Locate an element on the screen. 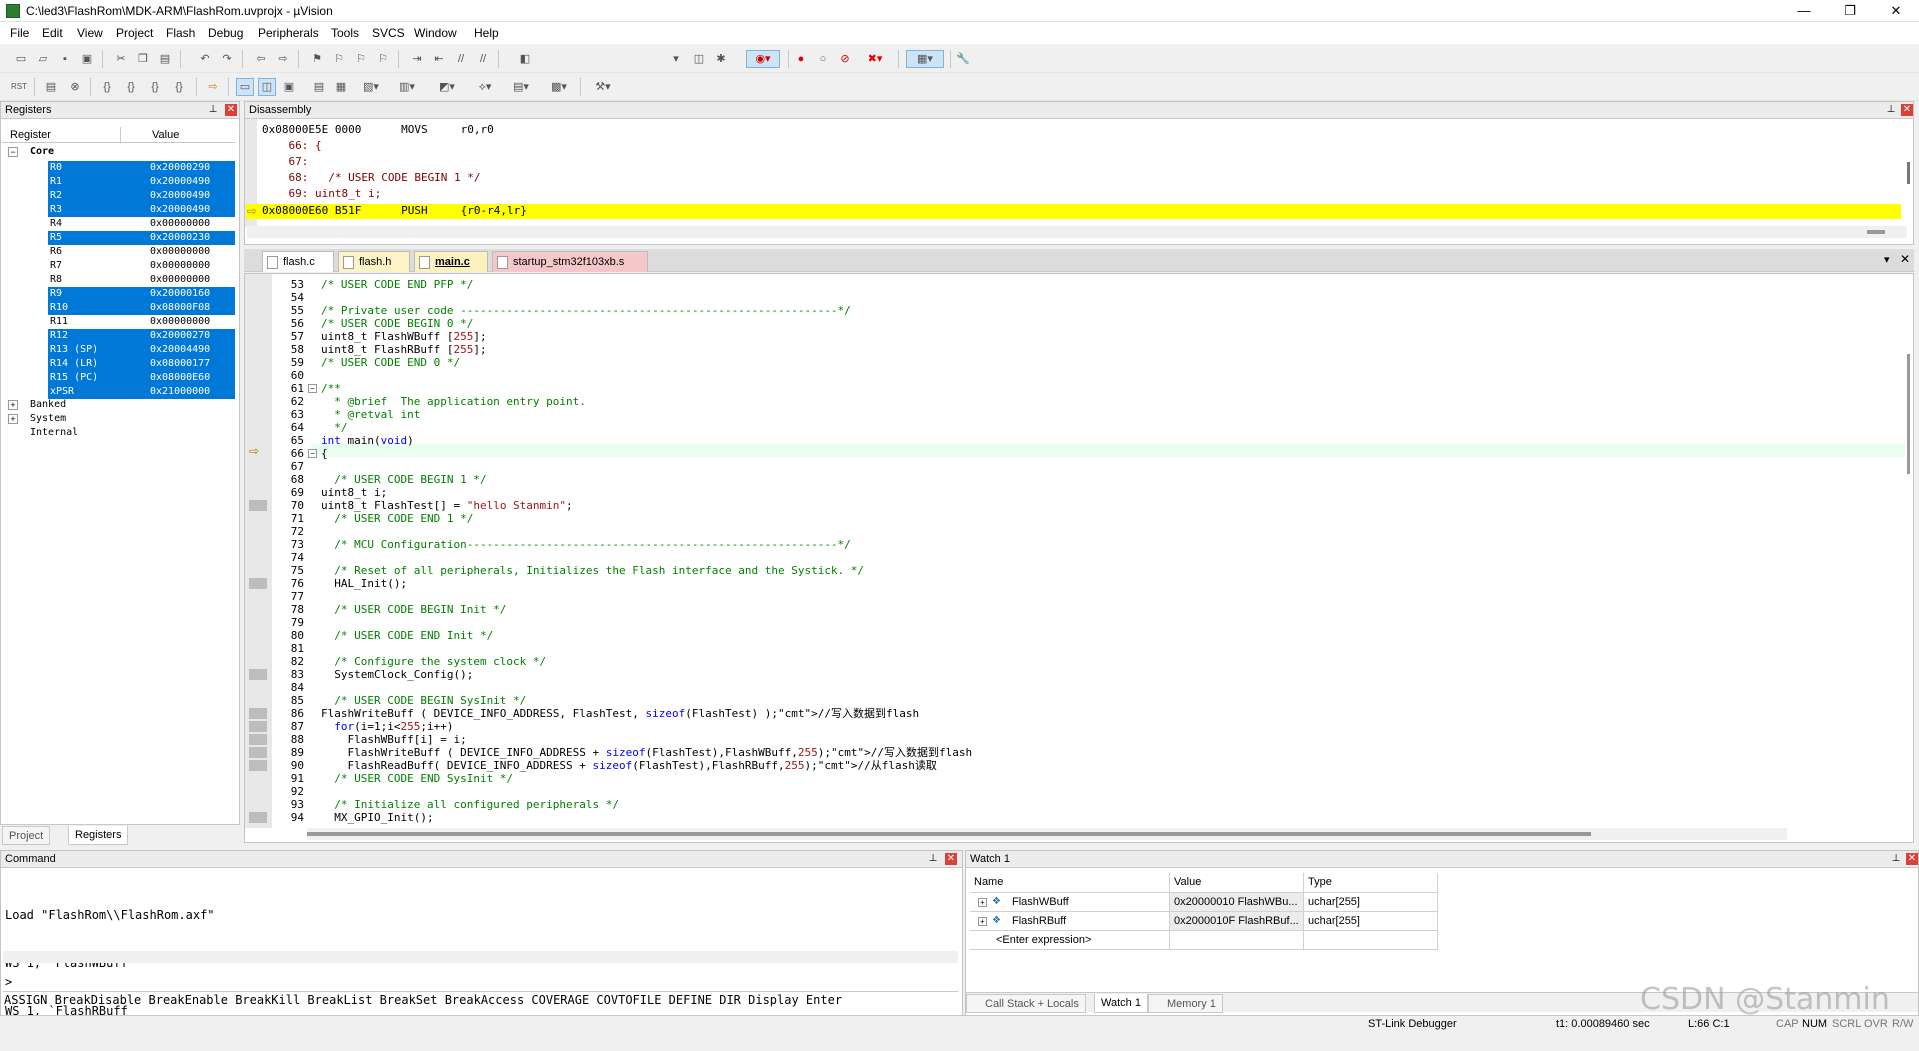 The height and width of the screenshot is (1051, 1919). disasm-line: 66: { is located at coordinates (291, 146).